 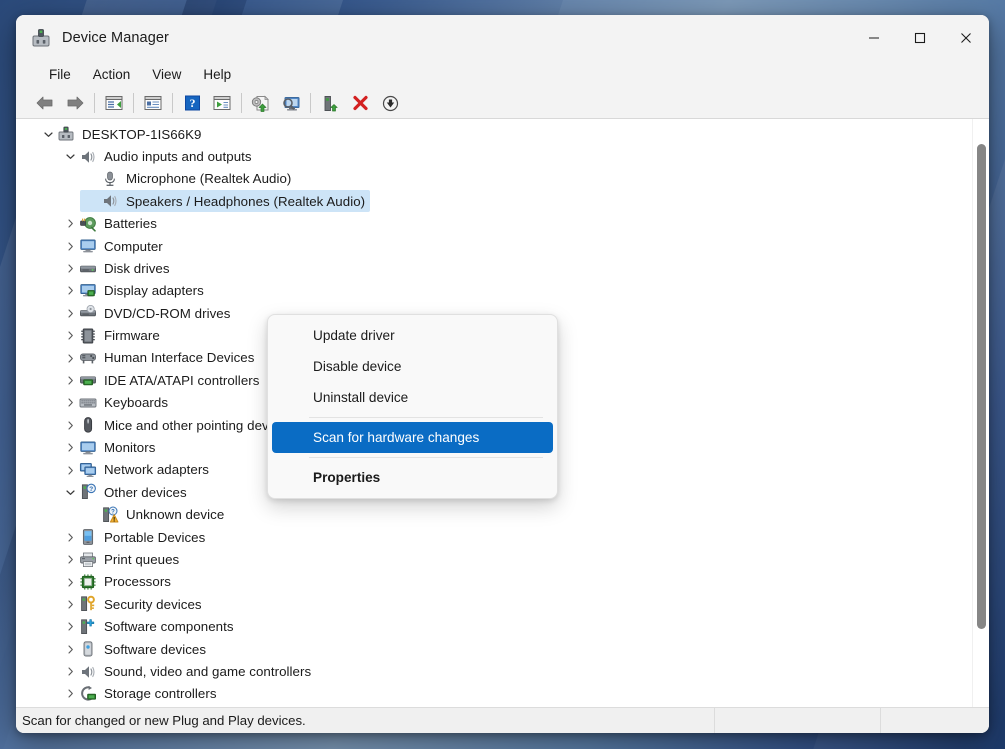 What do you see at coordinates (166, 74) in the screenshot?
I see `menu-view: View` at bounding box center [166, 74].